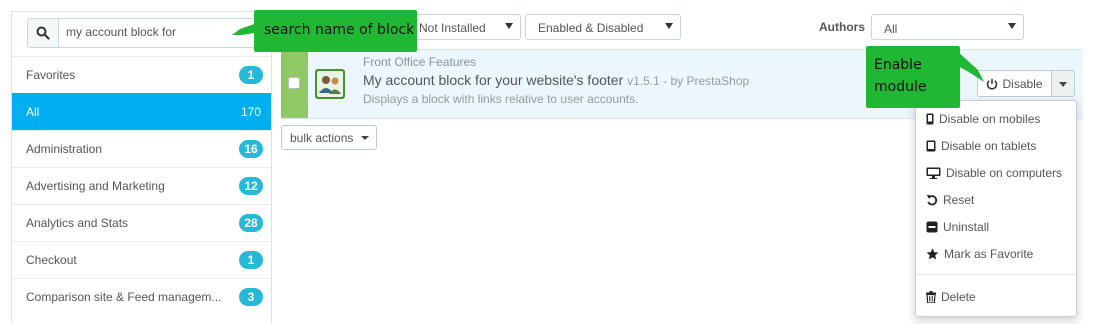  I want to click on authors-label: Authors, so click(842, 27).